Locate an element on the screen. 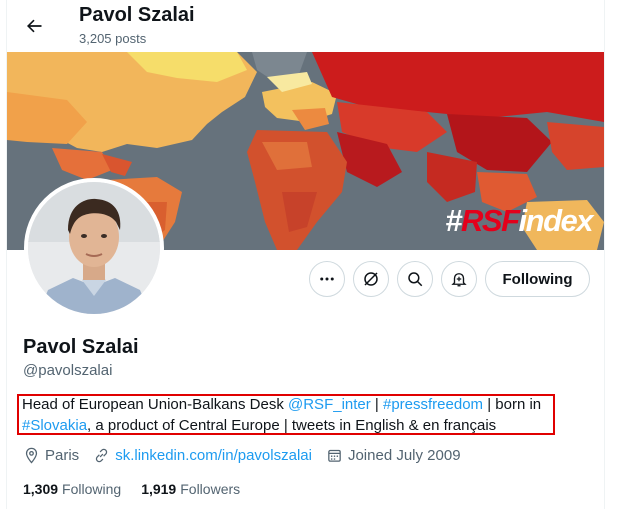 The image size is (633, 509). bio-text: Head of European Union-Balkans Desk is located at coordinates (155, 404).